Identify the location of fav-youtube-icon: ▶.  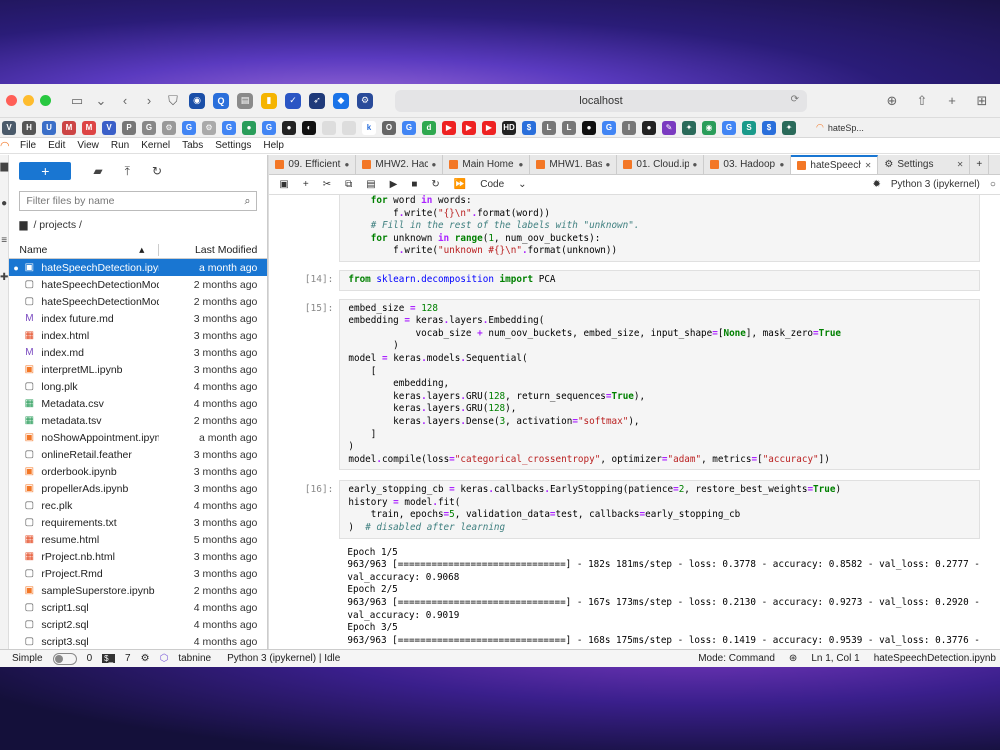
(449, 127).